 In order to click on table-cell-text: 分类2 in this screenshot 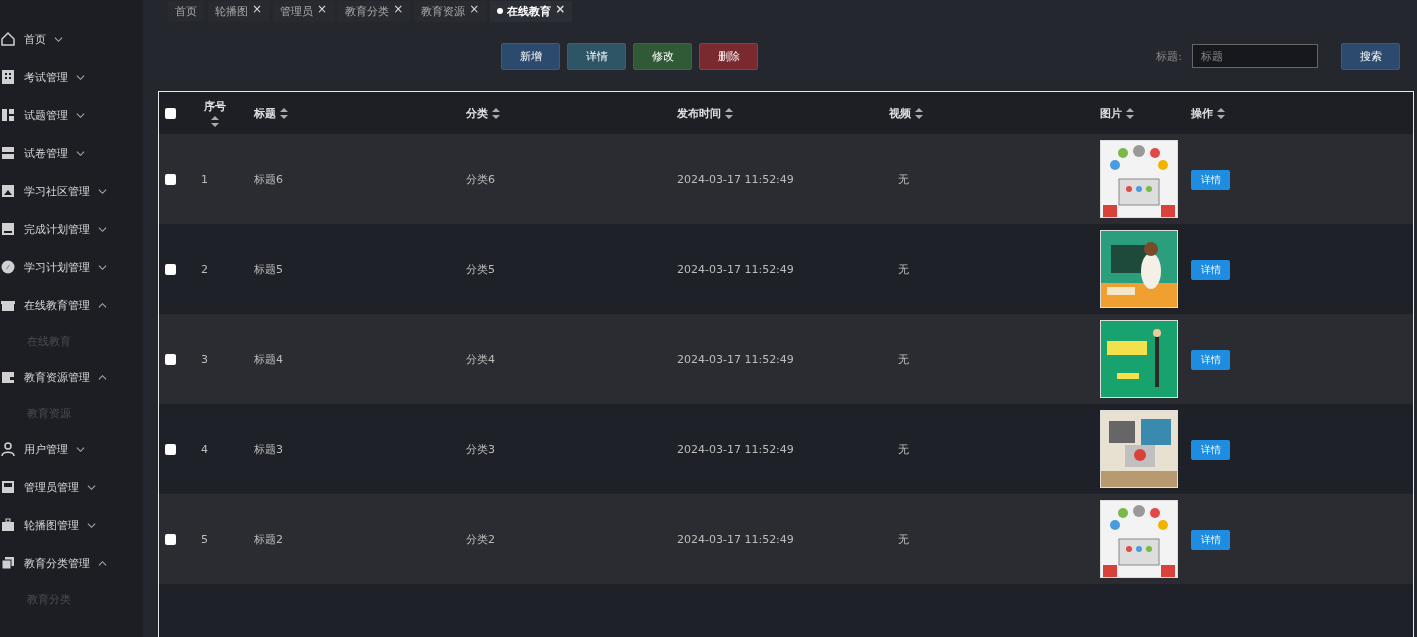, I will do `click(481, 539)`.